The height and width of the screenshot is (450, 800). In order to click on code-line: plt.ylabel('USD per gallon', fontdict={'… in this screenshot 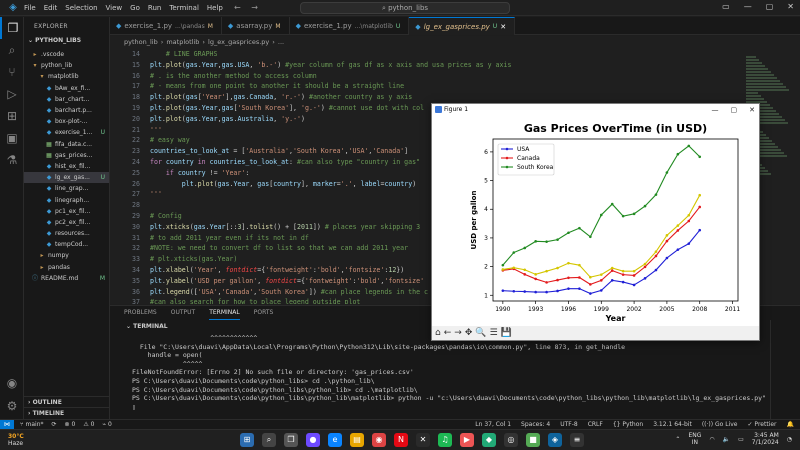, I will do `click(287, 281)`.